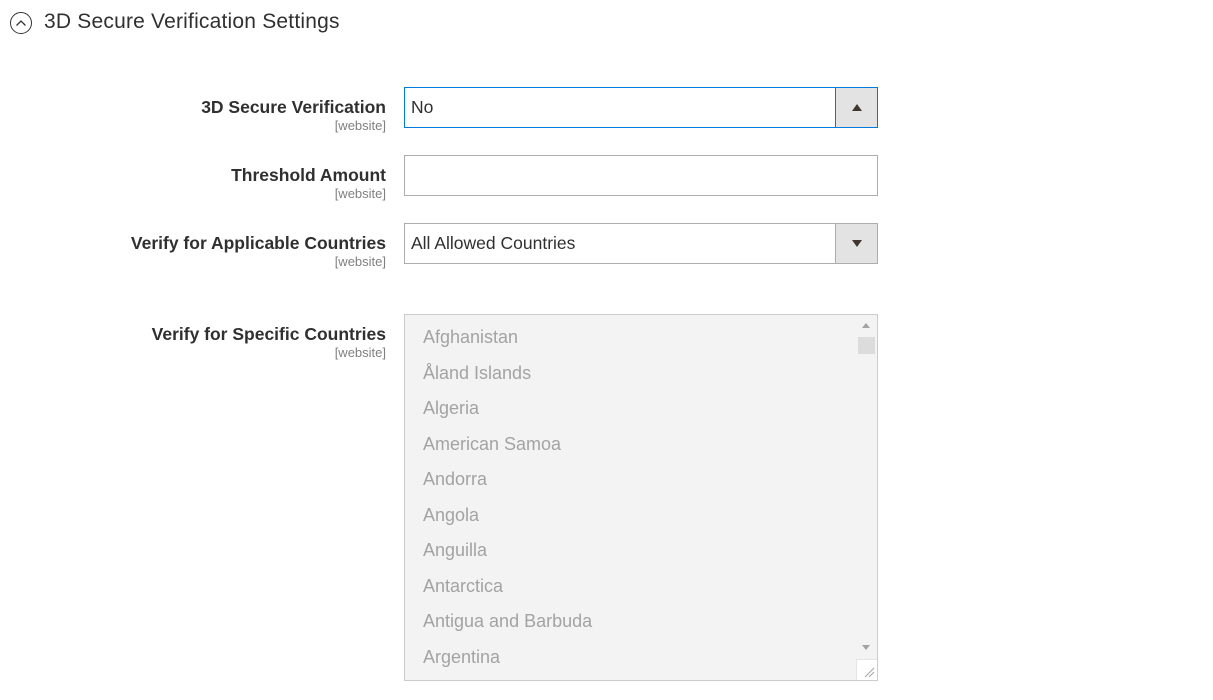 This screenshot has height=700, width=1213. What do you see at coordinates (856, 243) in the screenshot?
I see `chevron-down-icon` at bounding box center [856, 243].